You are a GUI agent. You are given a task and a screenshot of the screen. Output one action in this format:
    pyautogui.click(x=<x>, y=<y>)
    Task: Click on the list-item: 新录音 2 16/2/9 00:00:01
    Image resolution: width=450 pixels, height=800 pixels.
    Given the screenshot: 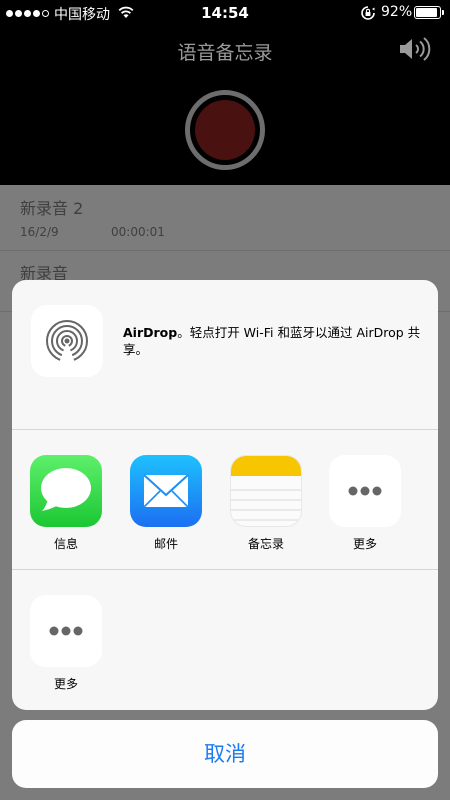 What is the action you would take?
    pyautogui.click(x=225, y=218)
    